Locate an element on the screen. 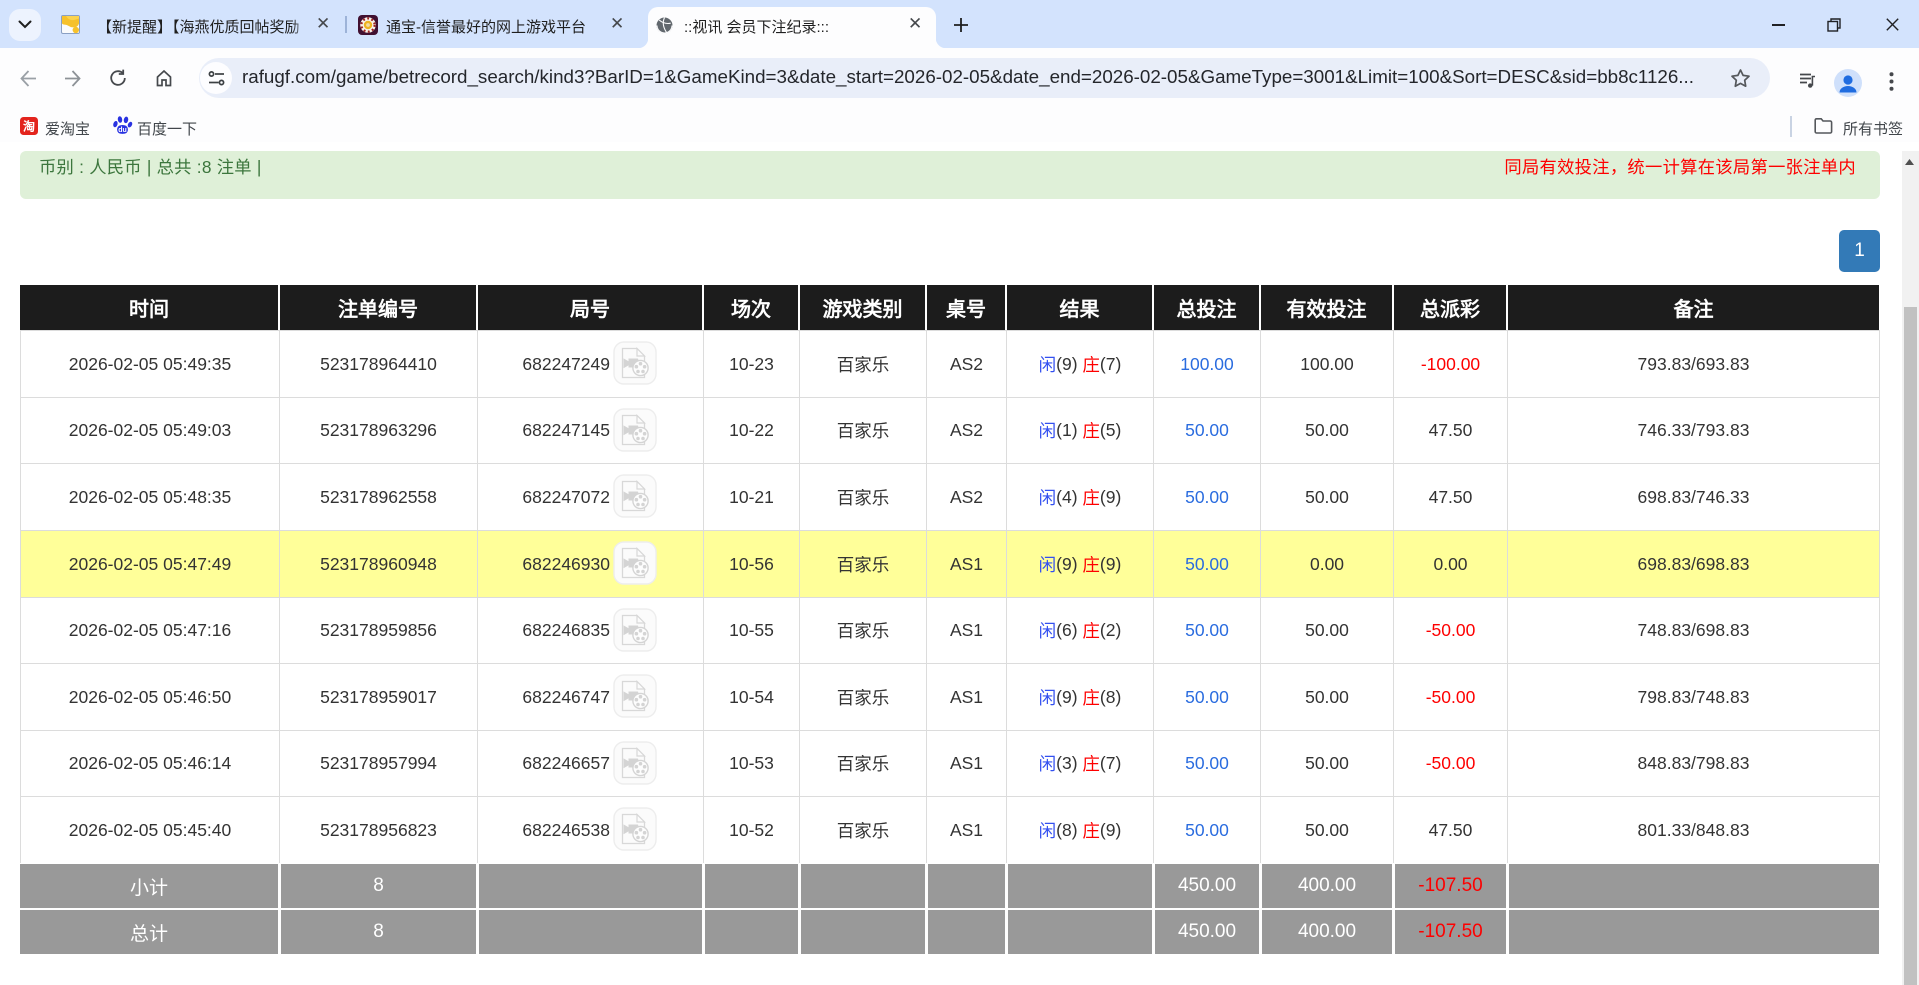  svg-text: 淘 is located at coordinates (29, 126).